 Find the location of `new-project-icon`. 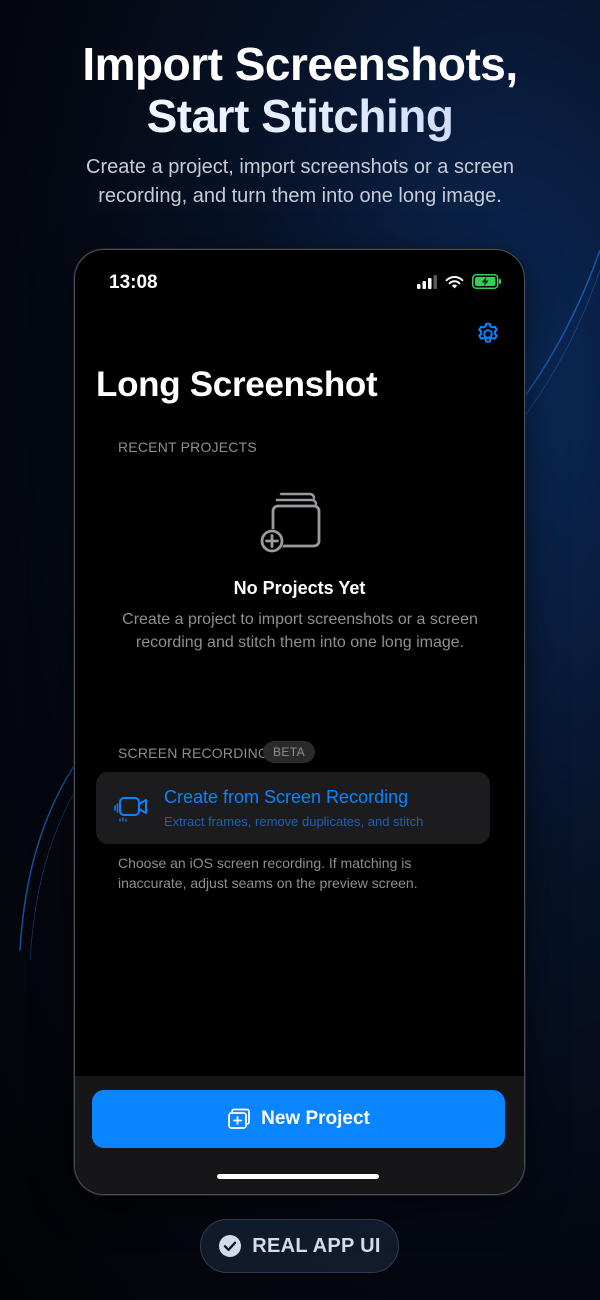

new-project-icon is located at coordinates (239, 1118).